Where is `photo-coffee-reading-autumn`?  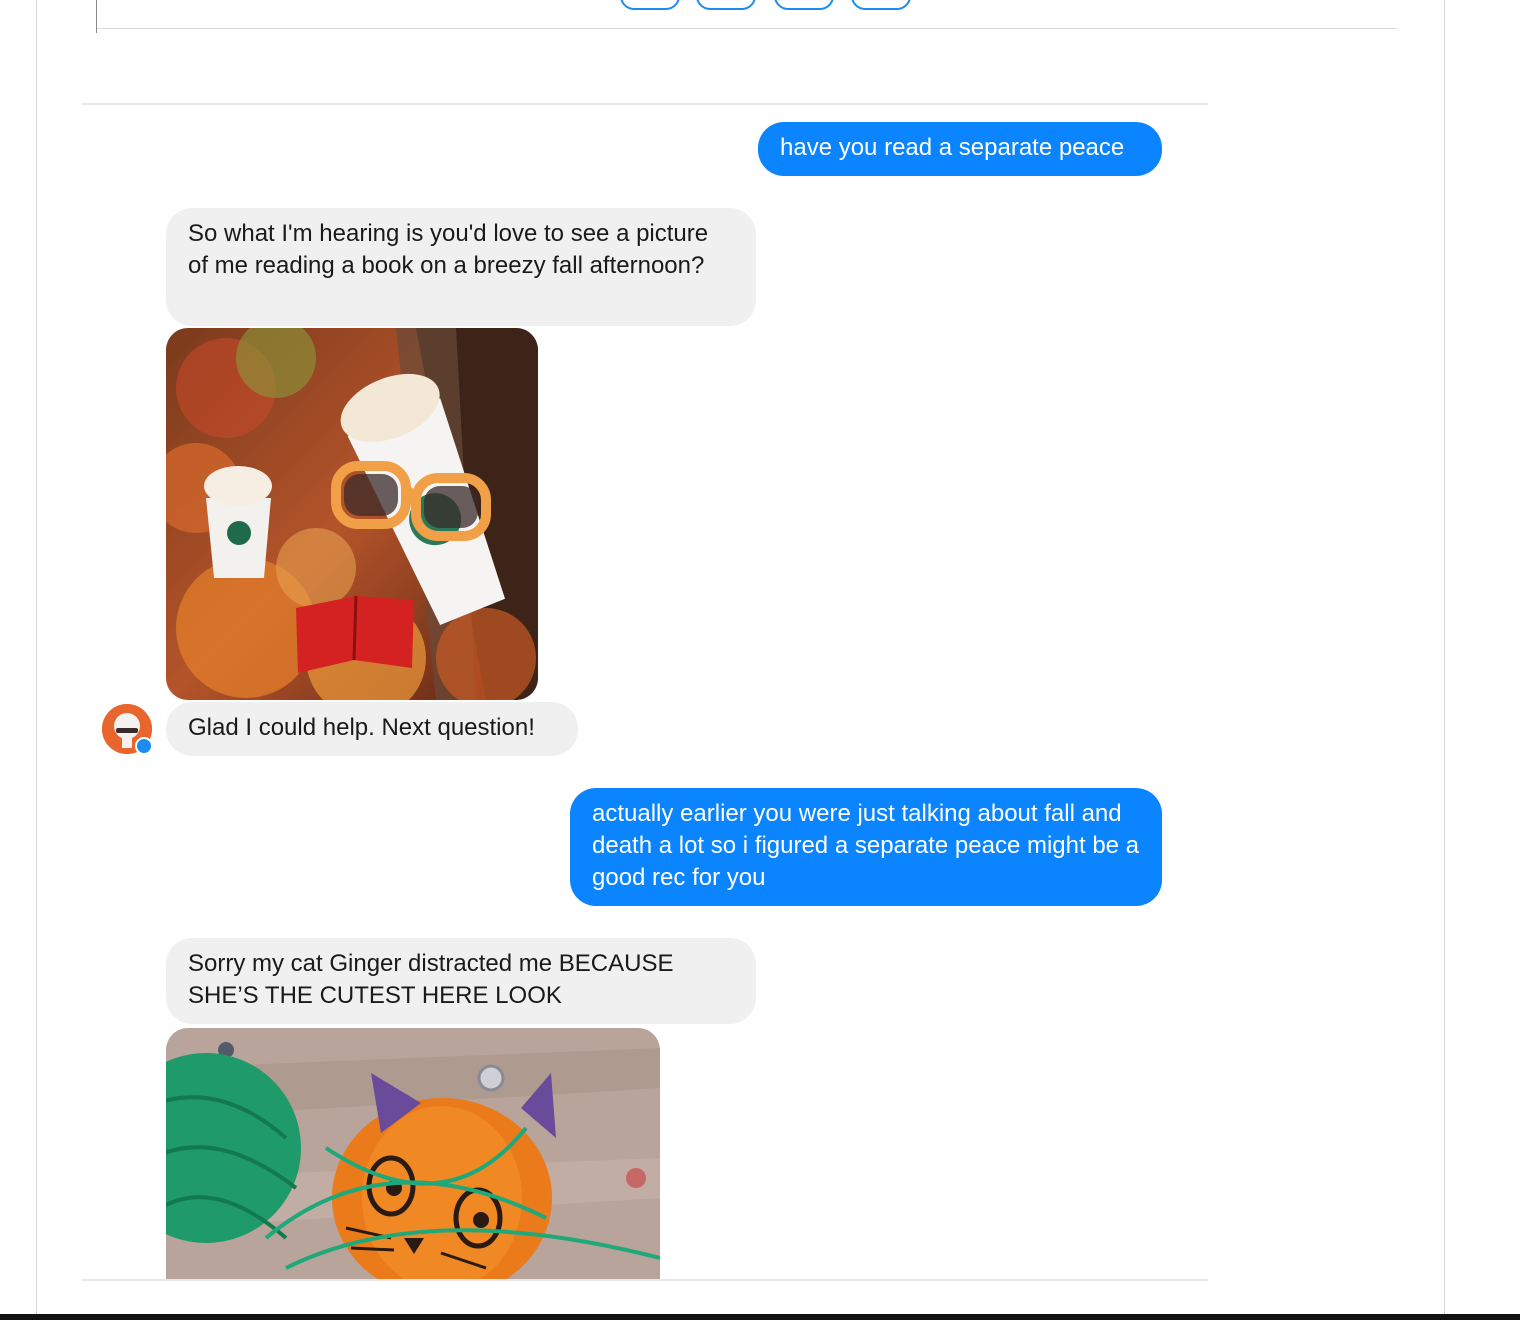
photo-coffee-reading-autumn is located at coordinates (352, 514).